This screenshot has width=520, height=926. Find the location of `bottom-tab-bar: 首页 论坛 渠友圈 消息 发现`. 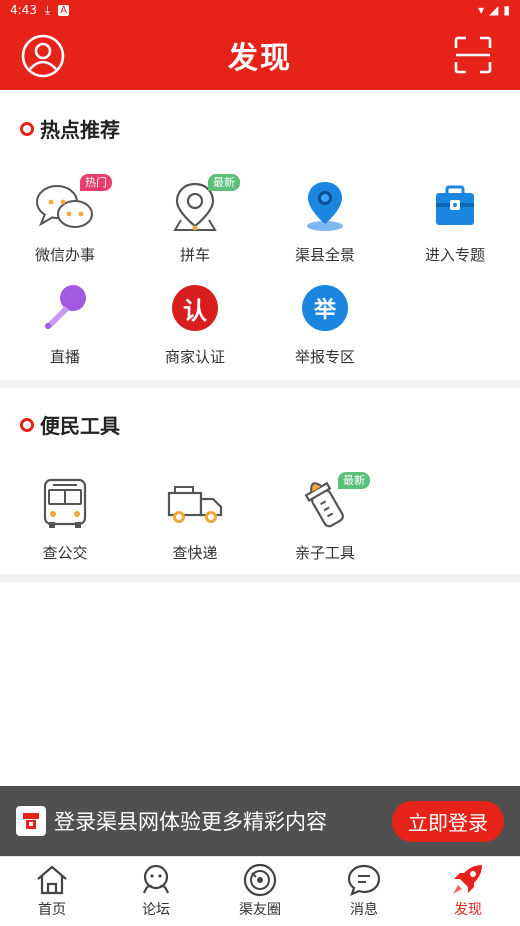

bottom-tab-bar: 首页 论坛 渠友圈 消息 发现 is located at coordinates (260, 891).